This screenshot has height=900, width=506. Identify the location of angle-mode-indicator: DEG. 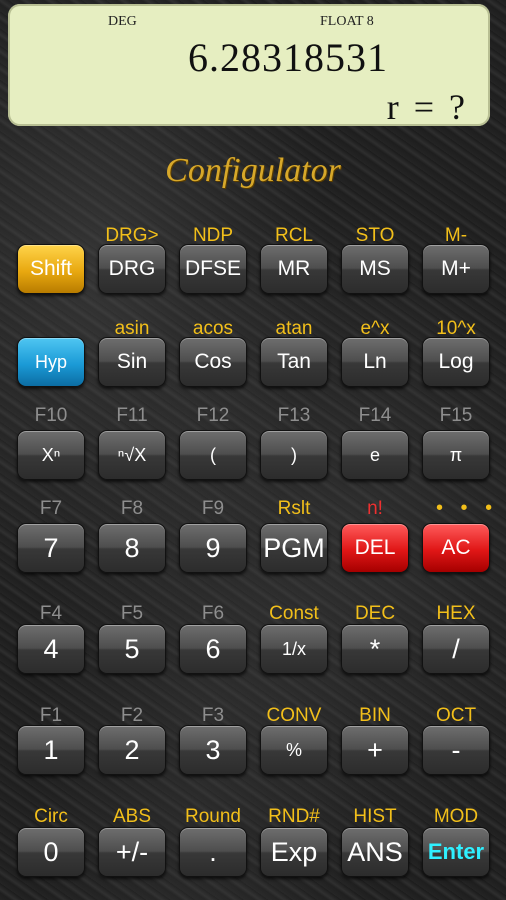
(122, 21).